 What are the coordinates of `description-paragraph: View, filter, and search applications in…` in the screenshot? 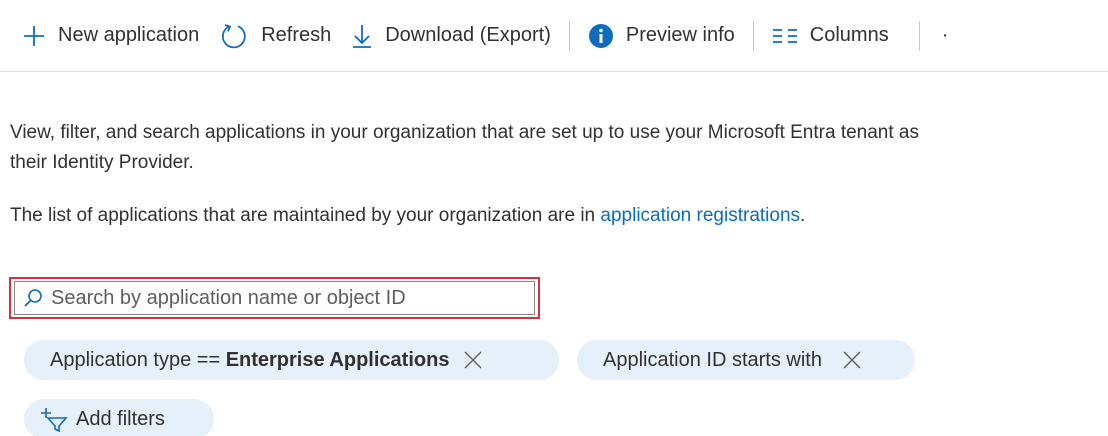 It's located at (559, 148).